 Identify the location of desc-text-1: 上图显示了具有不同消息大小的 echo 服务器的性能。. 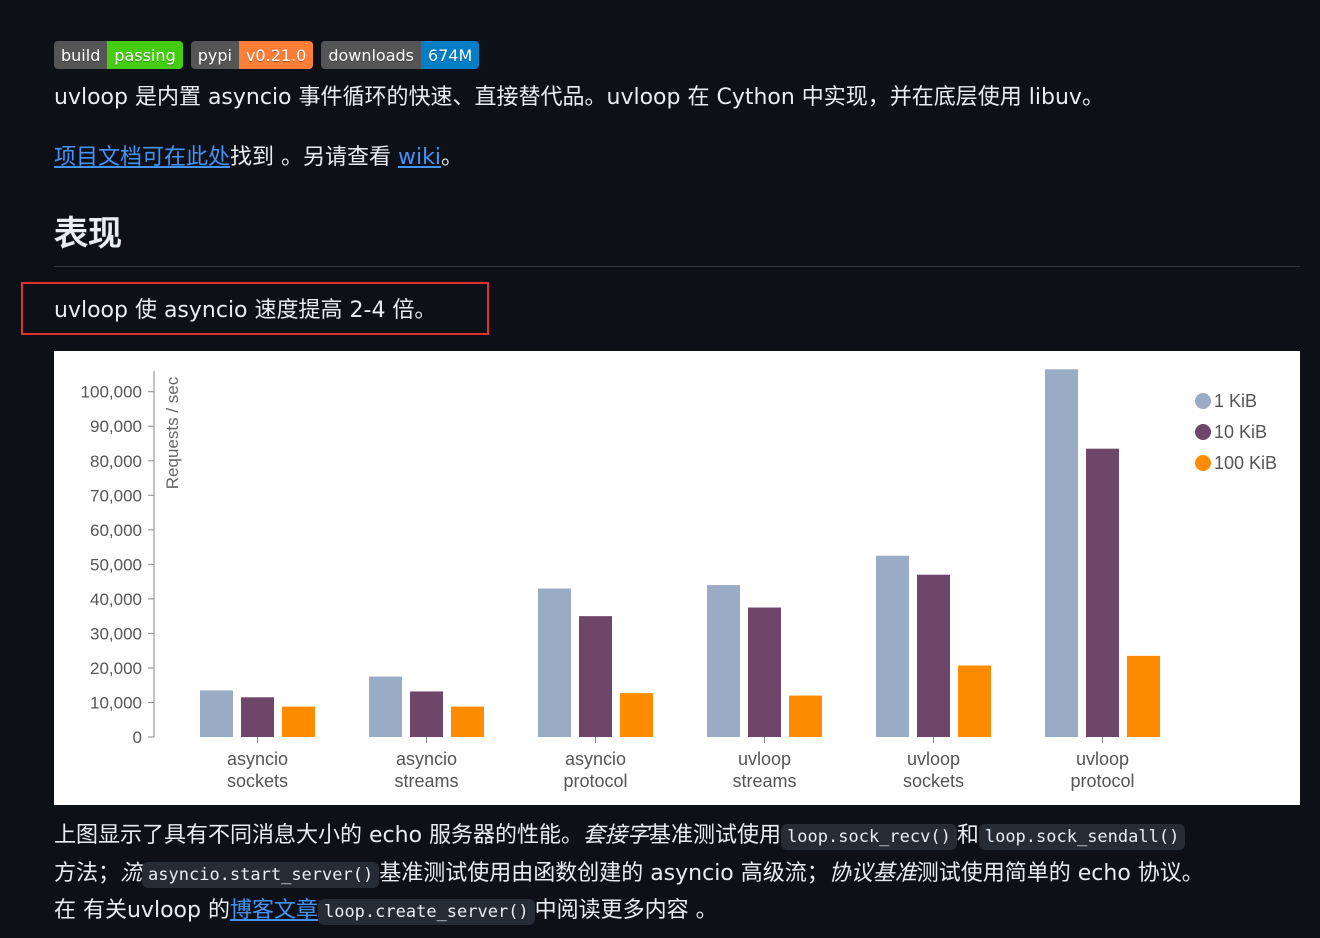
(319, 835).